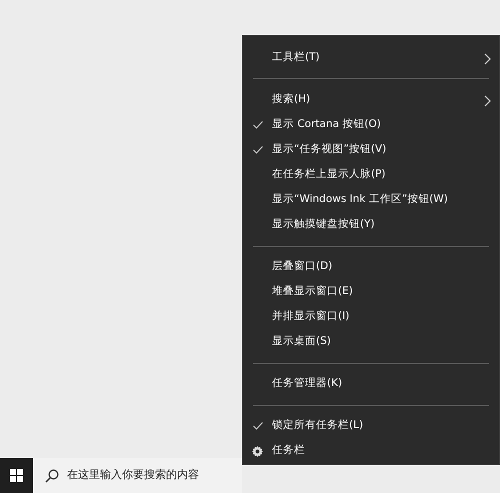  I want to click on menu-item: 在任务栏上显示人脉(P), so click(371, 175).